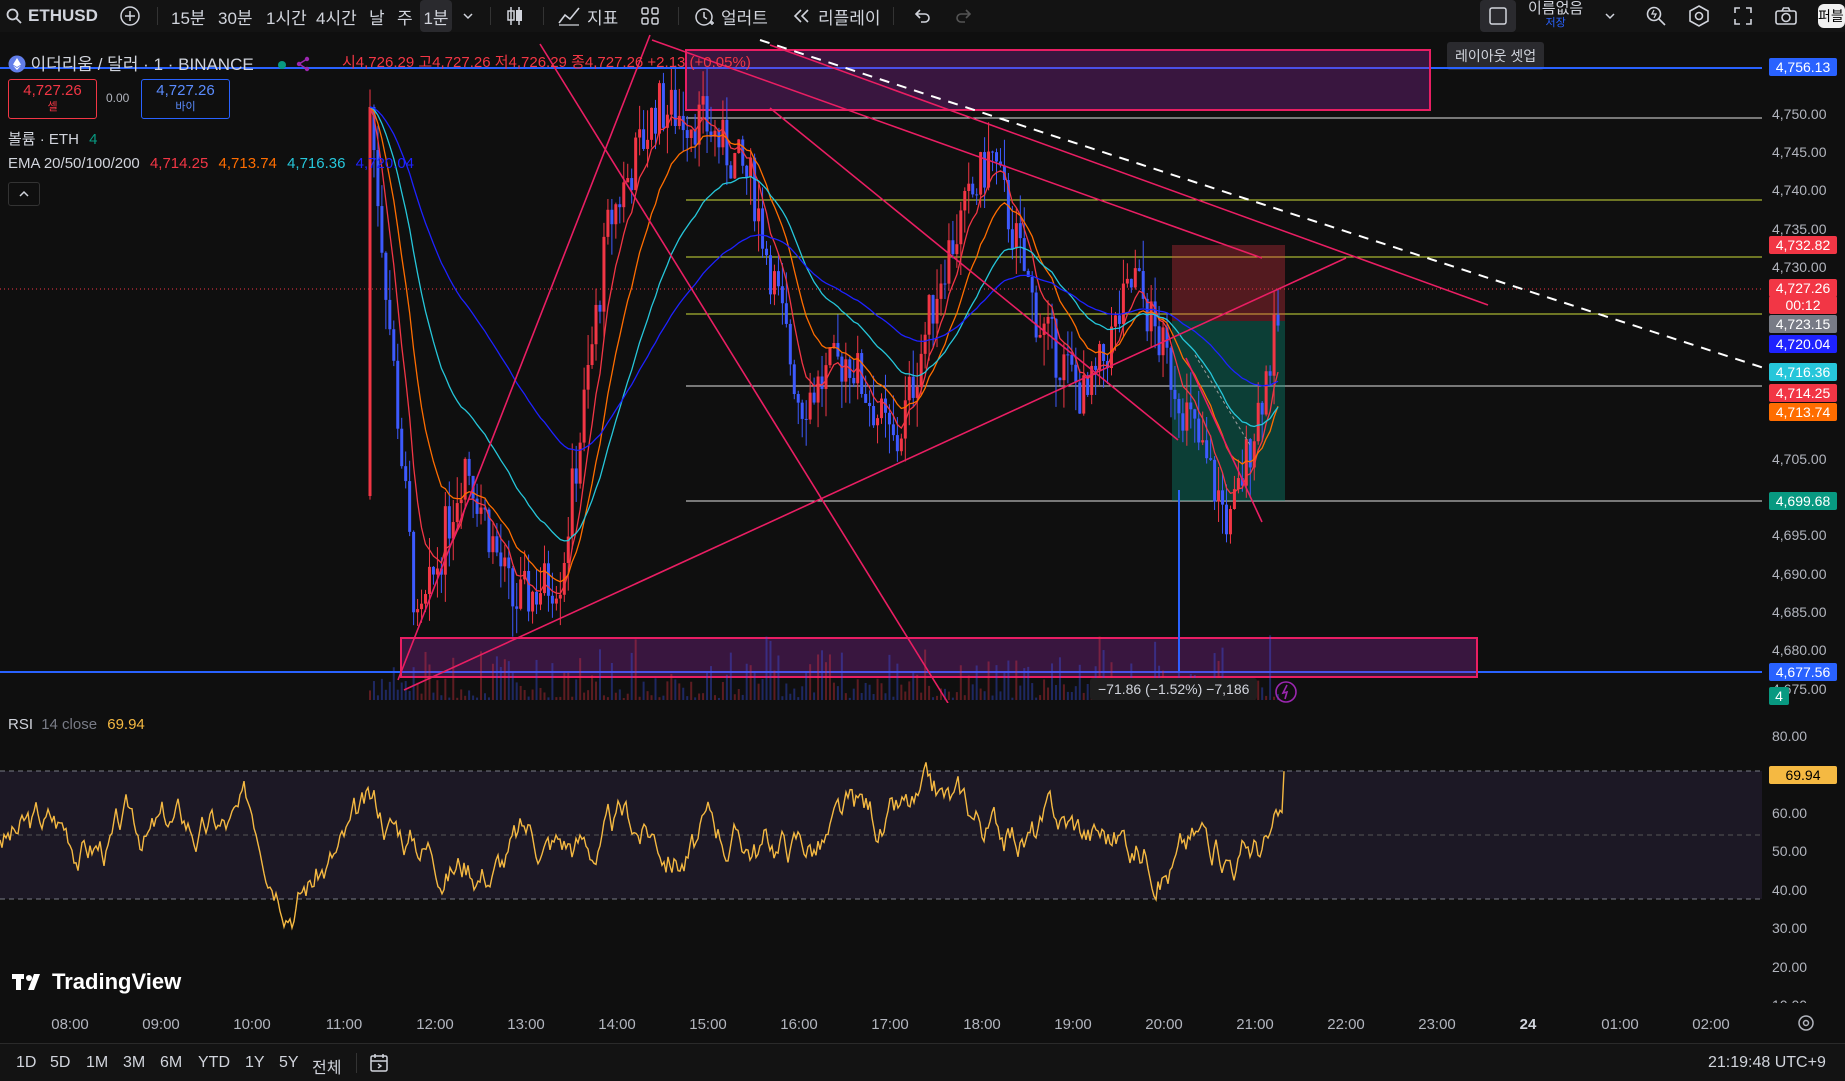 This screenshot has height=1081, width=1845. I want to click on interval-30m: 30분, so click(235, 16).